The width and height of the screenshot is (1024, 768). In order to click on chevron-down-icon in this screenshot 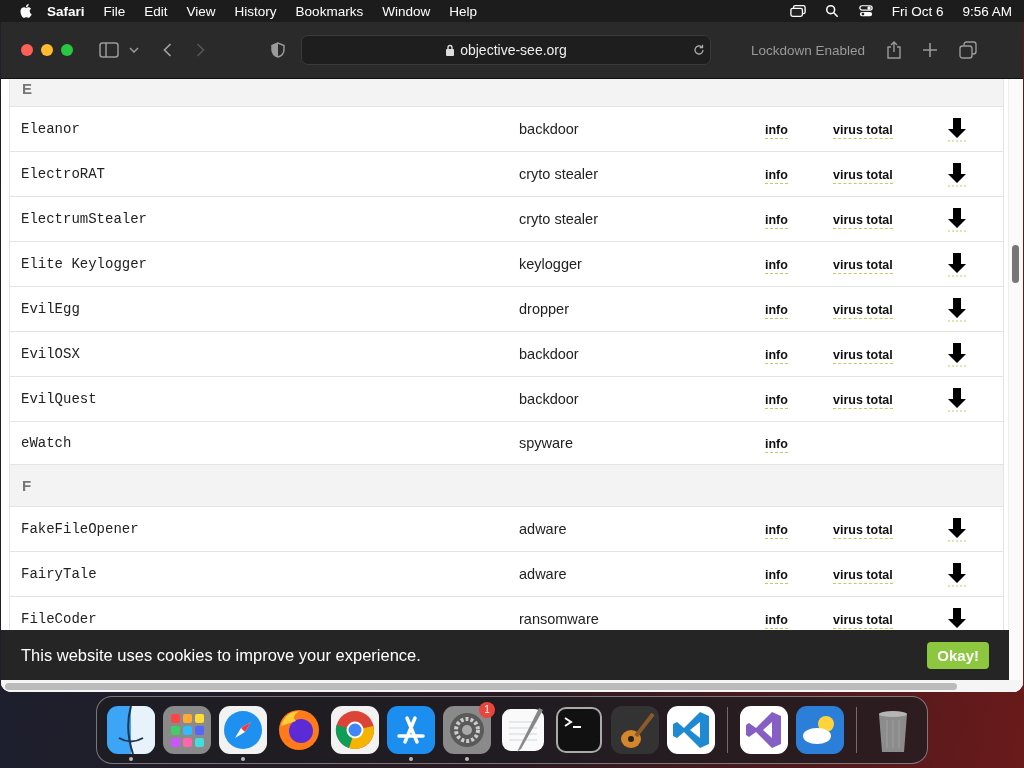, I will do `click(134, 50)`.